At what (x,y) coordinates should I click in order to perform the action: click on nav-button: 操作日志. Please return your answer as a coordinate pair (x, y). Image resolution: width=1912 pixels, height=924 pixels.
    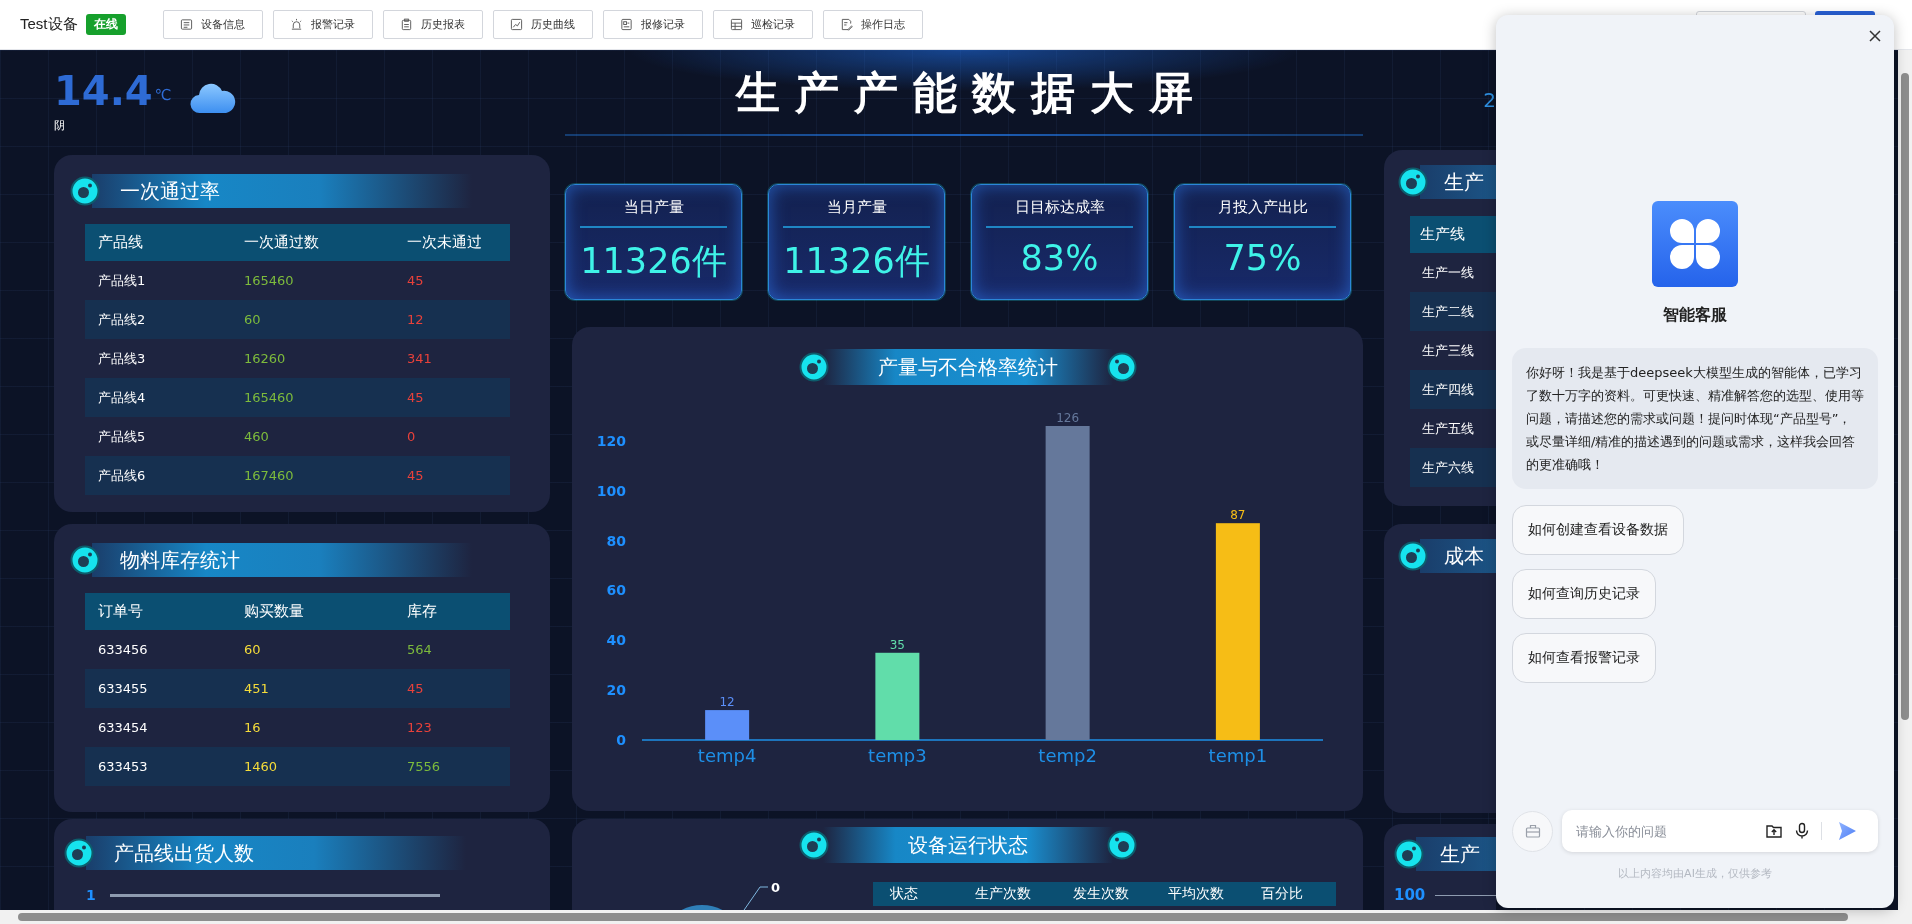
    Looking at the image, I should click on (872, 24).